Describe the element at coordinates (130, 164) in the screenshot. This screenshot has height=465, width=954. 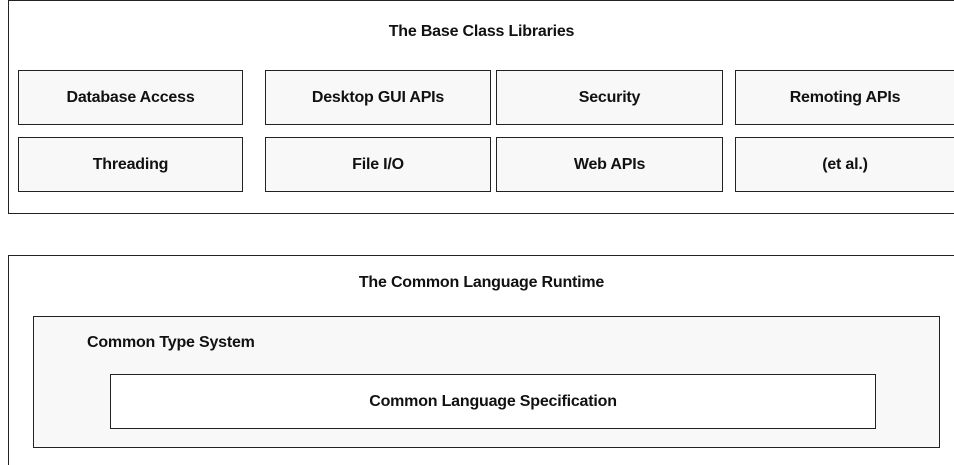
I see `threading-box: Threading` at that location.